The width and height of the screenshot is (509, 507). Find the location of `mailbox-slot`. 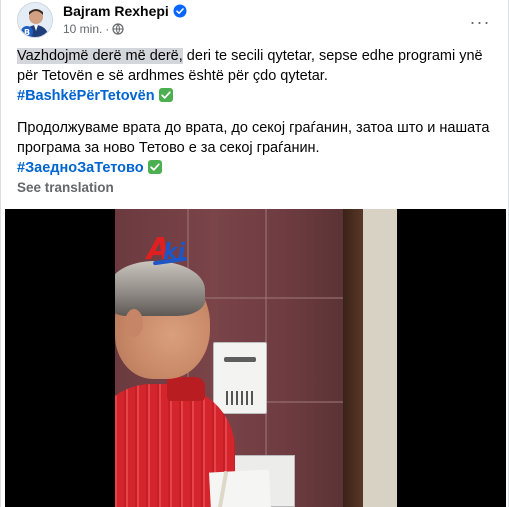

mailbox-slot is located at coordinates (240, 359).